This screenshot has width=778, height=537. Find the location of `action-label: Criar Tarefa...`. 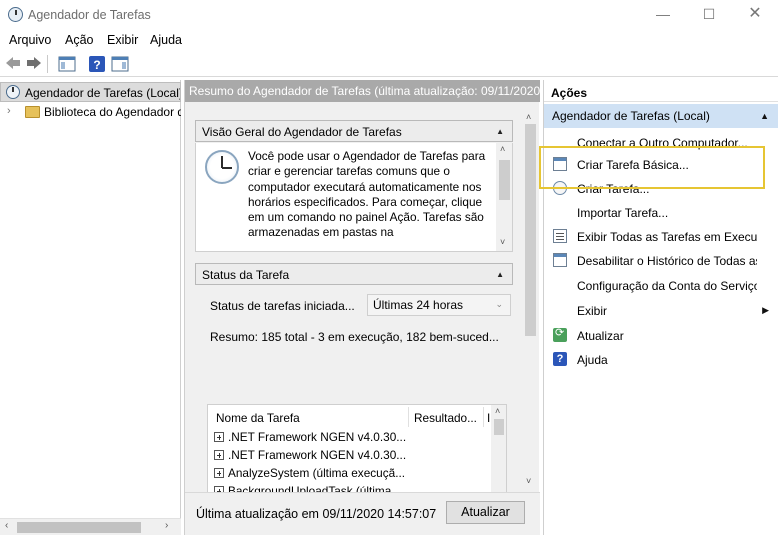

action-label: Criar Tarefa... is located at coordinates (613, 189).